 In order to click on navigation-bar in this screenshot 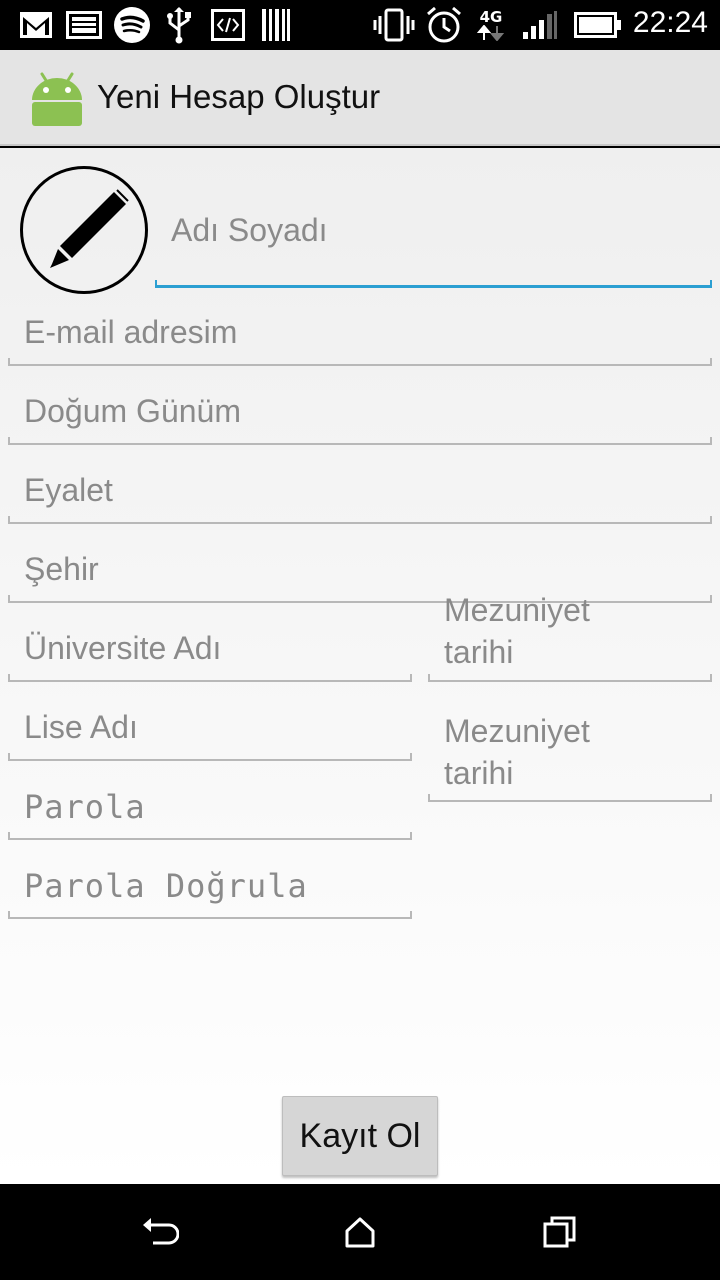, I will do `click(360, 1232)`.